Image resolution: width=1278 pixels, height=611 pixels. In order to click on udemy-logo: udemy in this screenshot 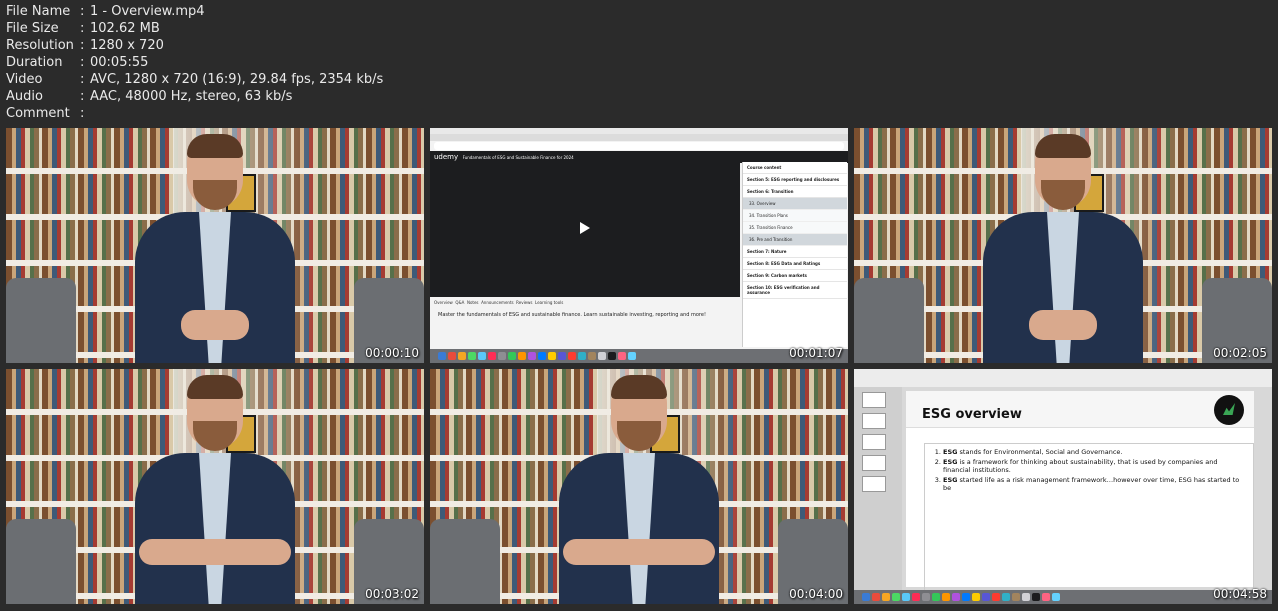, I will do `click(446, 157)`.